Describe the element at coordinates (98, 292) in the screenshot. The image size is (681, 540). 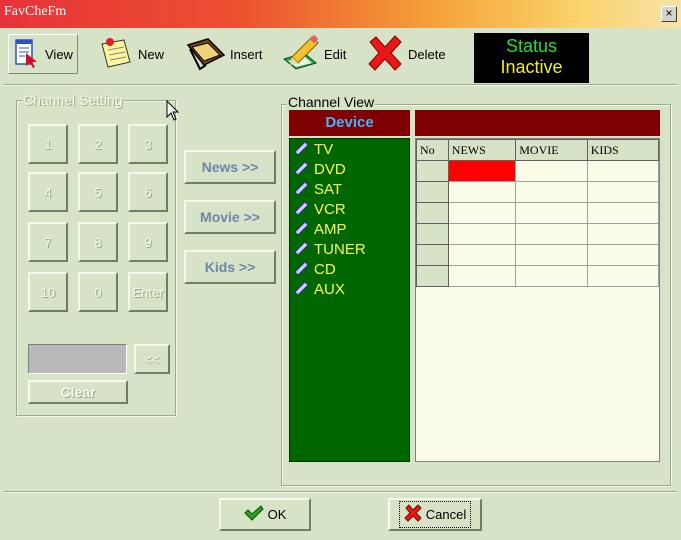
I see `keypad-0: 0` at that location.